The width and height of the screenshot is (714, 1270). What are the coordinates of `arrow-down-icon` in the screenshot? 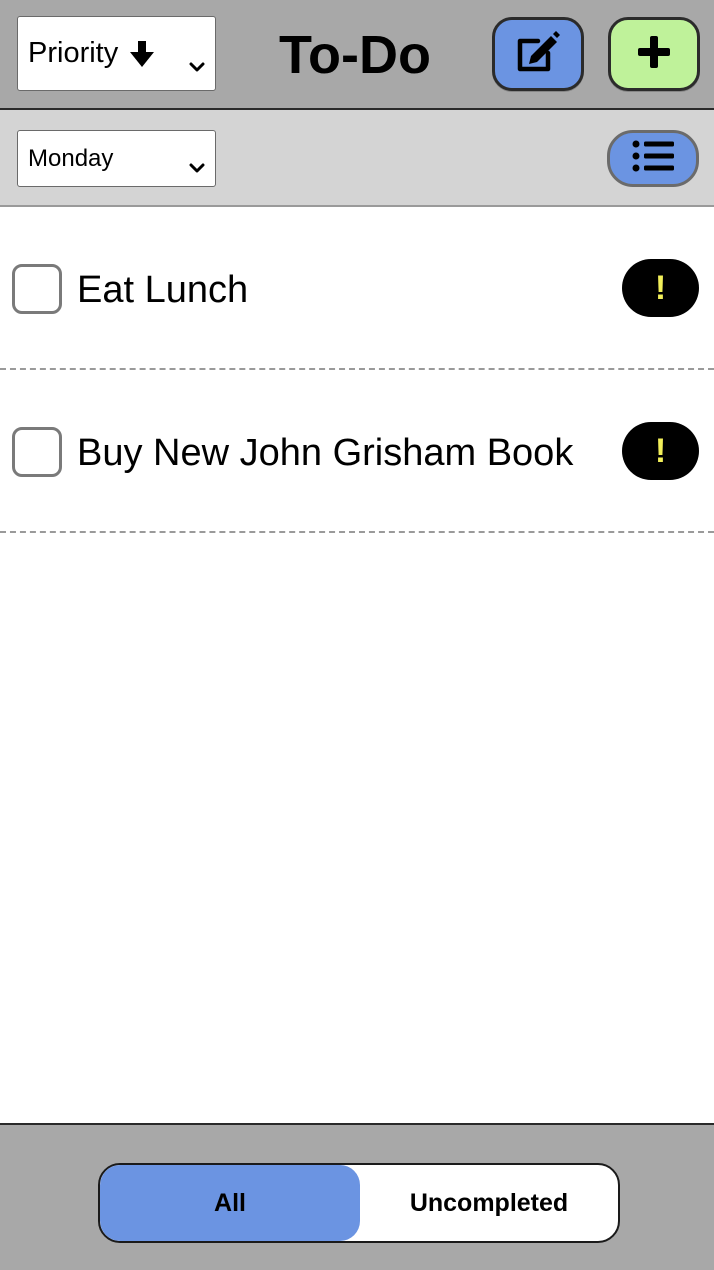 It's located at (142, 53).